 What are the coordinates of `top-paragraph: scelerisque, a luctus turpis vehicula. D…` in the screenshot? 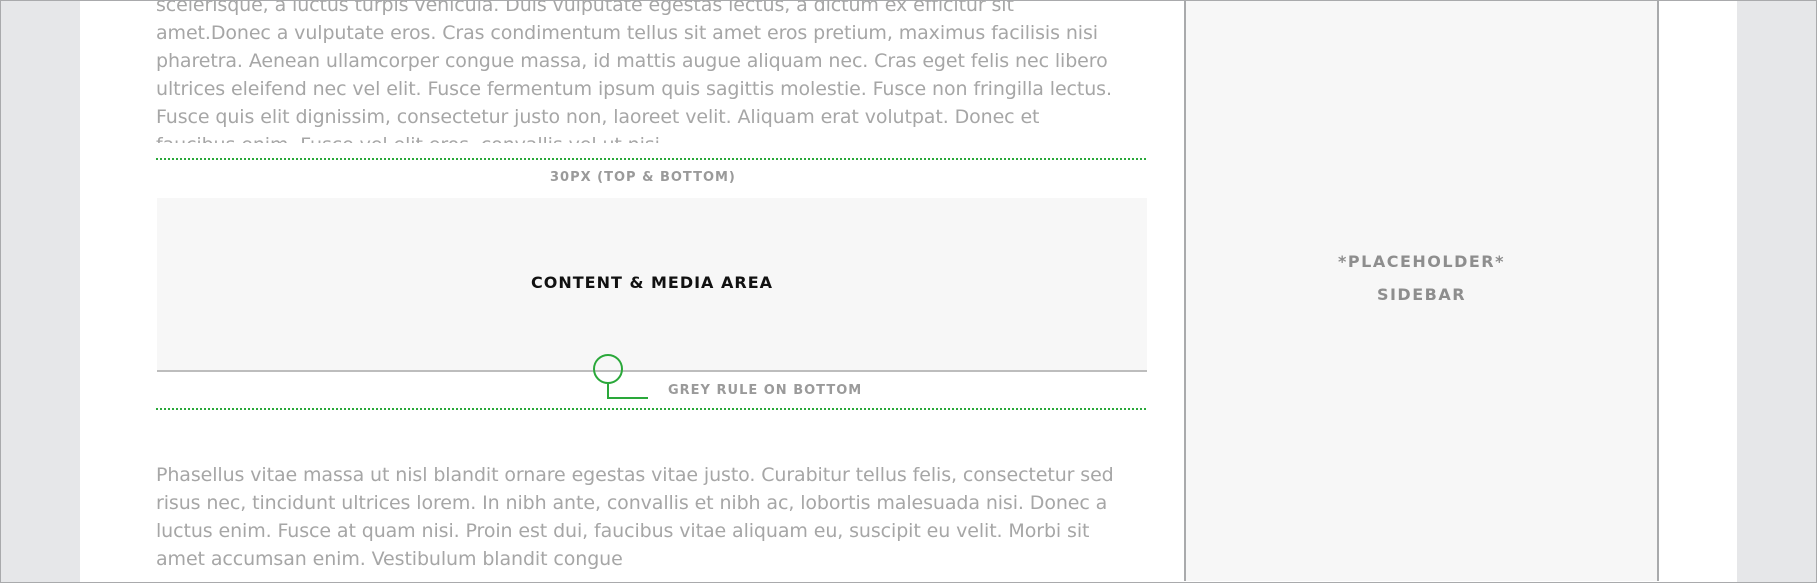 It's located at (634, 72).